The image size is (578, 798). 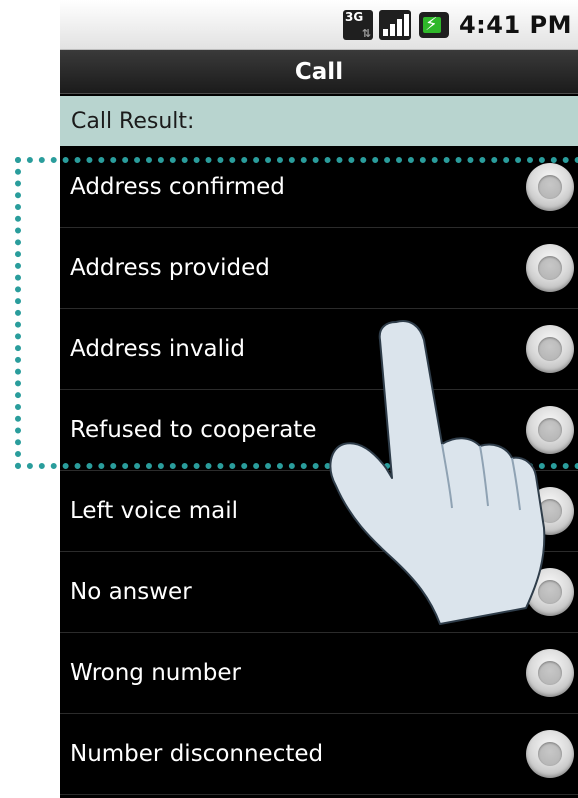 I want to click on option-label: Number disconnected, so click(x=197, y=754).